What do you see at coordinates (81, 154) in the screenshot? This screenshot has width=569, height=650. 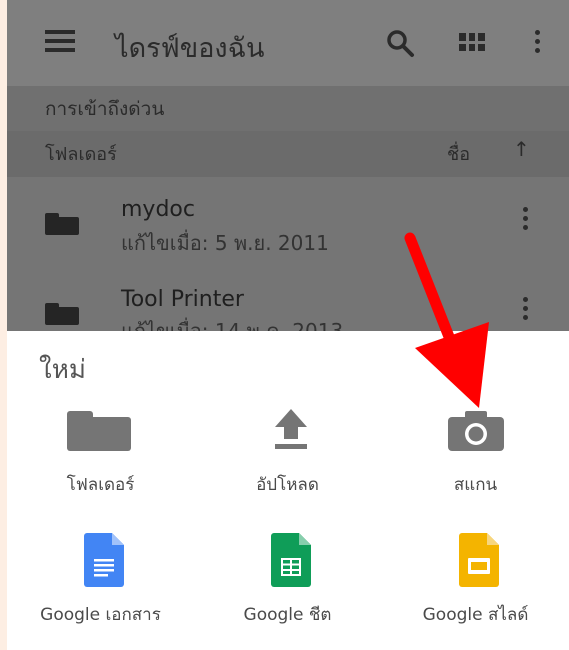 I see `folders-section-label: โฟลเดอร์` at bounding box center [81, 154].